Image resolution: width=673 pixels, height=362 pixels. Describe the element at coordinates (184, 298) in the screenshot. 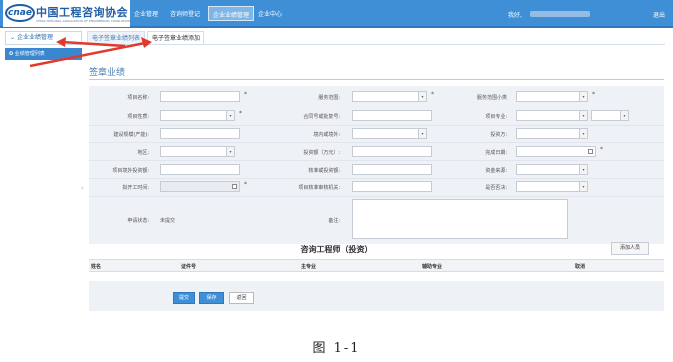

I see `submit-button: 提交` at that location.